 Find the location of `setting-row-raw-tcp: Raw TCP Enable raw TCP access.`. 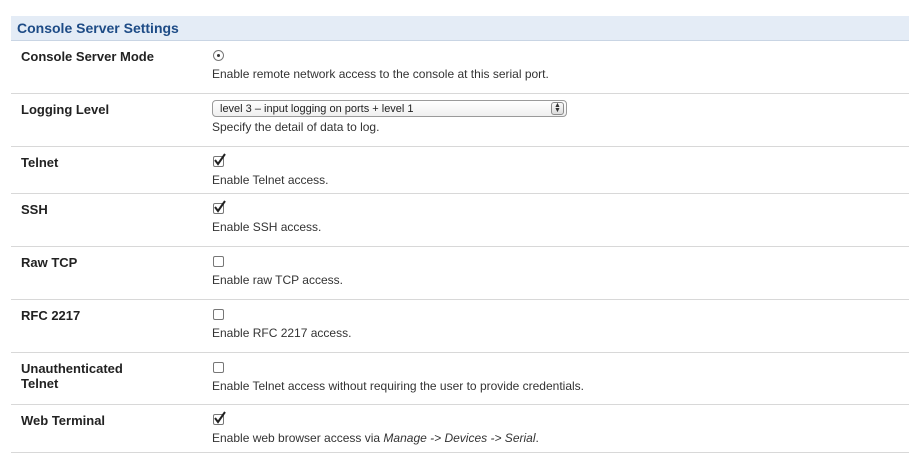

setting-row-raw-tcp: Raw TCP Enable raw TCP access. is located at coordinates (460, 273).